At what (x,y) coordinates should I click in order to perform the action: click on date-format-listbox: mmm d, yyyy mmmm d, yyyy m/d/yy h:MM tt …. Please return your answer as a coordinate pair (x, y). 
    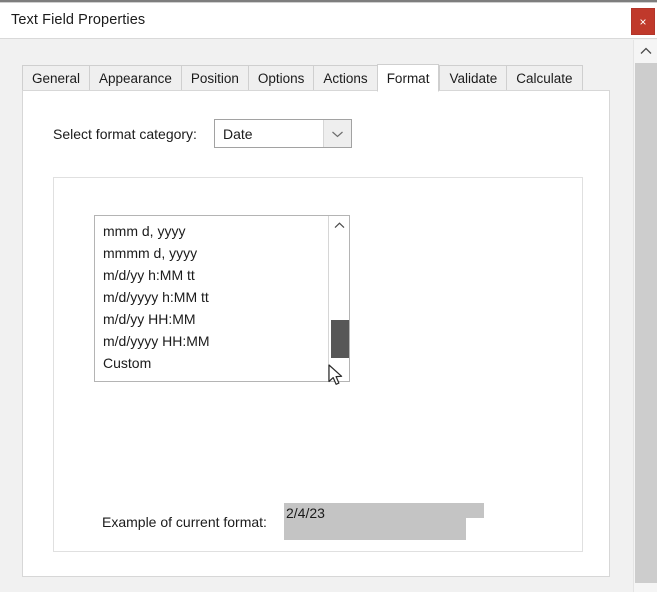
    Looking at the image, I should click on (222, 298).